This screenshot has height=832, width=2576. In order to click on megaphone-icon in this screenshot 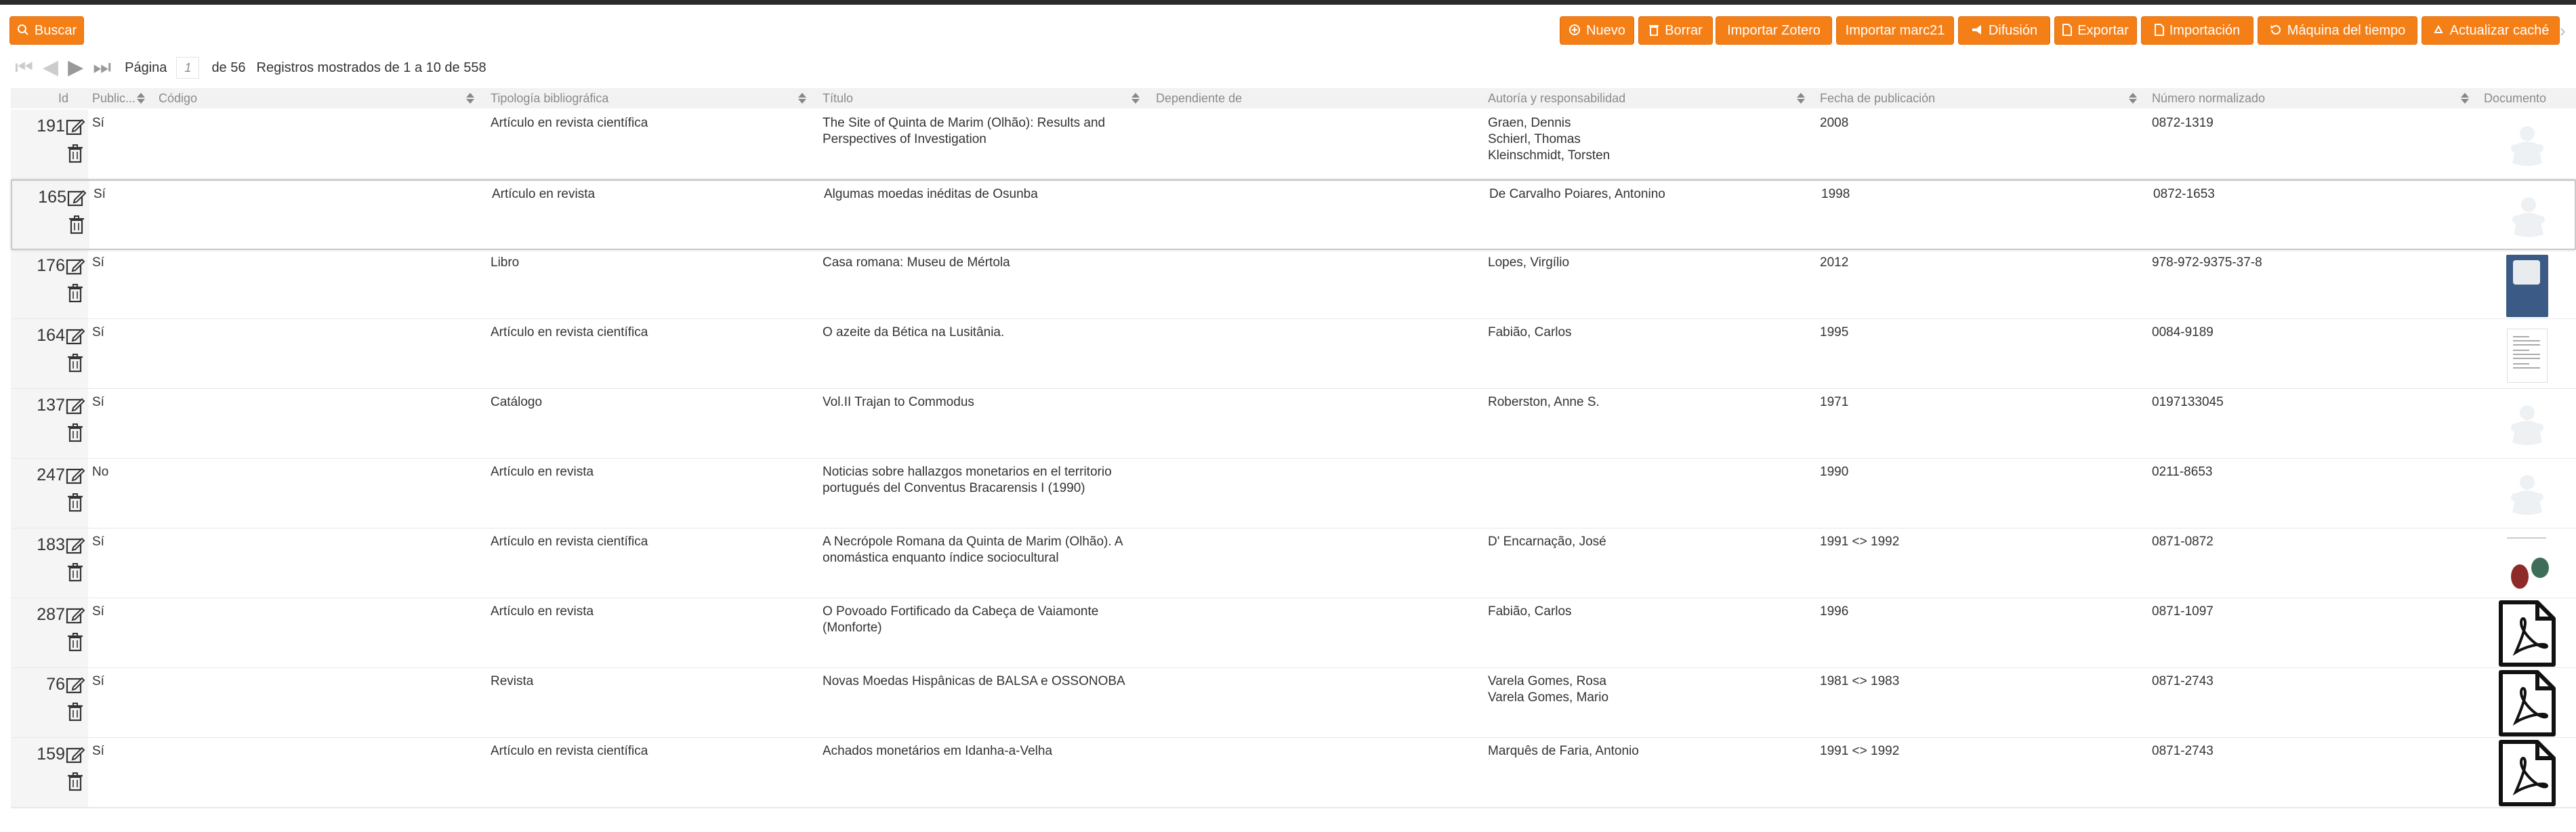, I will do `click(1977, 31)`.